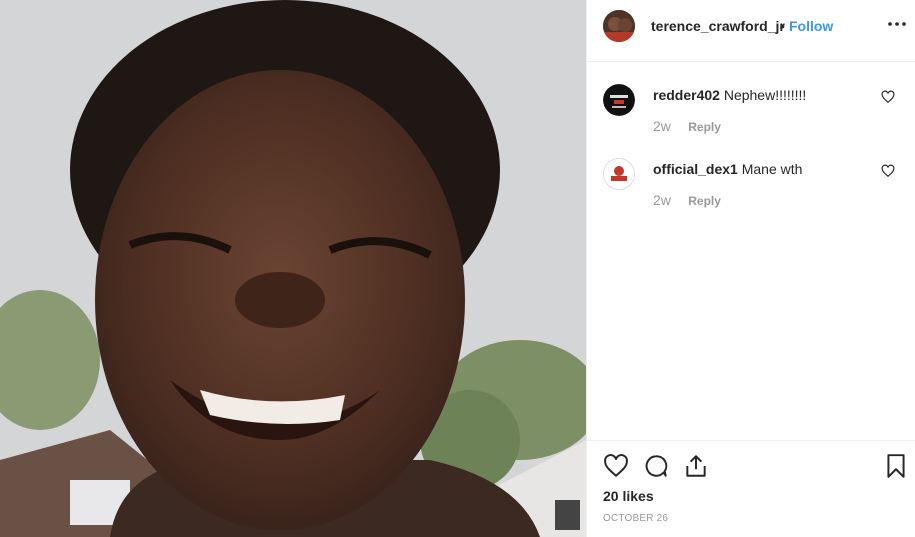 This screenshot has height=537, width=915. I want to click on heart-icon, so click(616, 466).